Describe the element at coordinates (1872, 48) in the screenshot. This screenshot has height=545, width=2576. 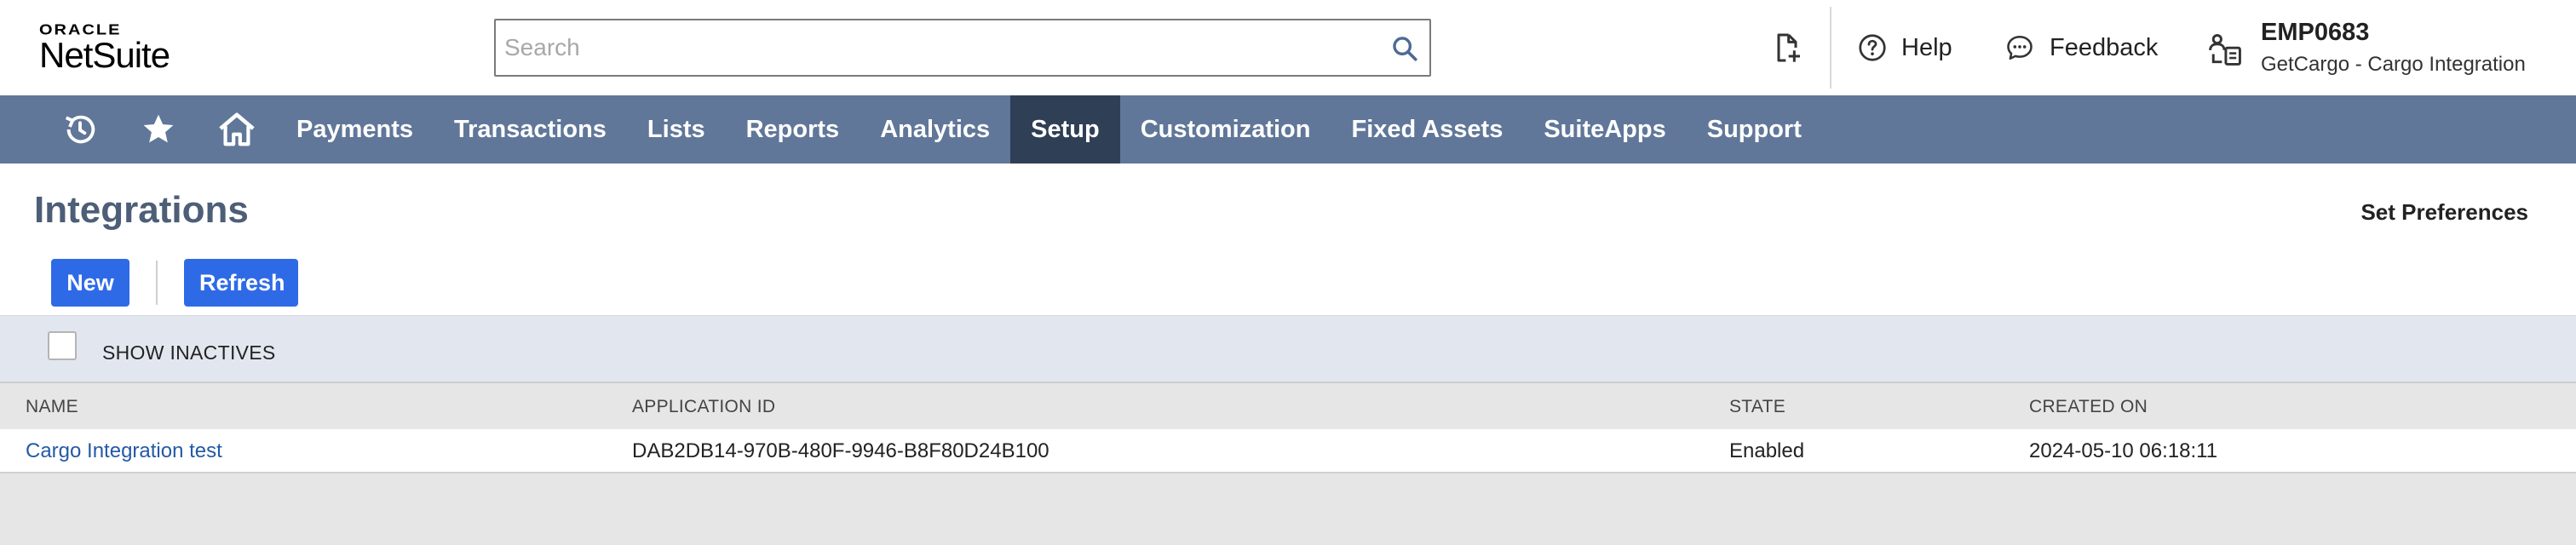
I see `help-circle-icon` at that location.